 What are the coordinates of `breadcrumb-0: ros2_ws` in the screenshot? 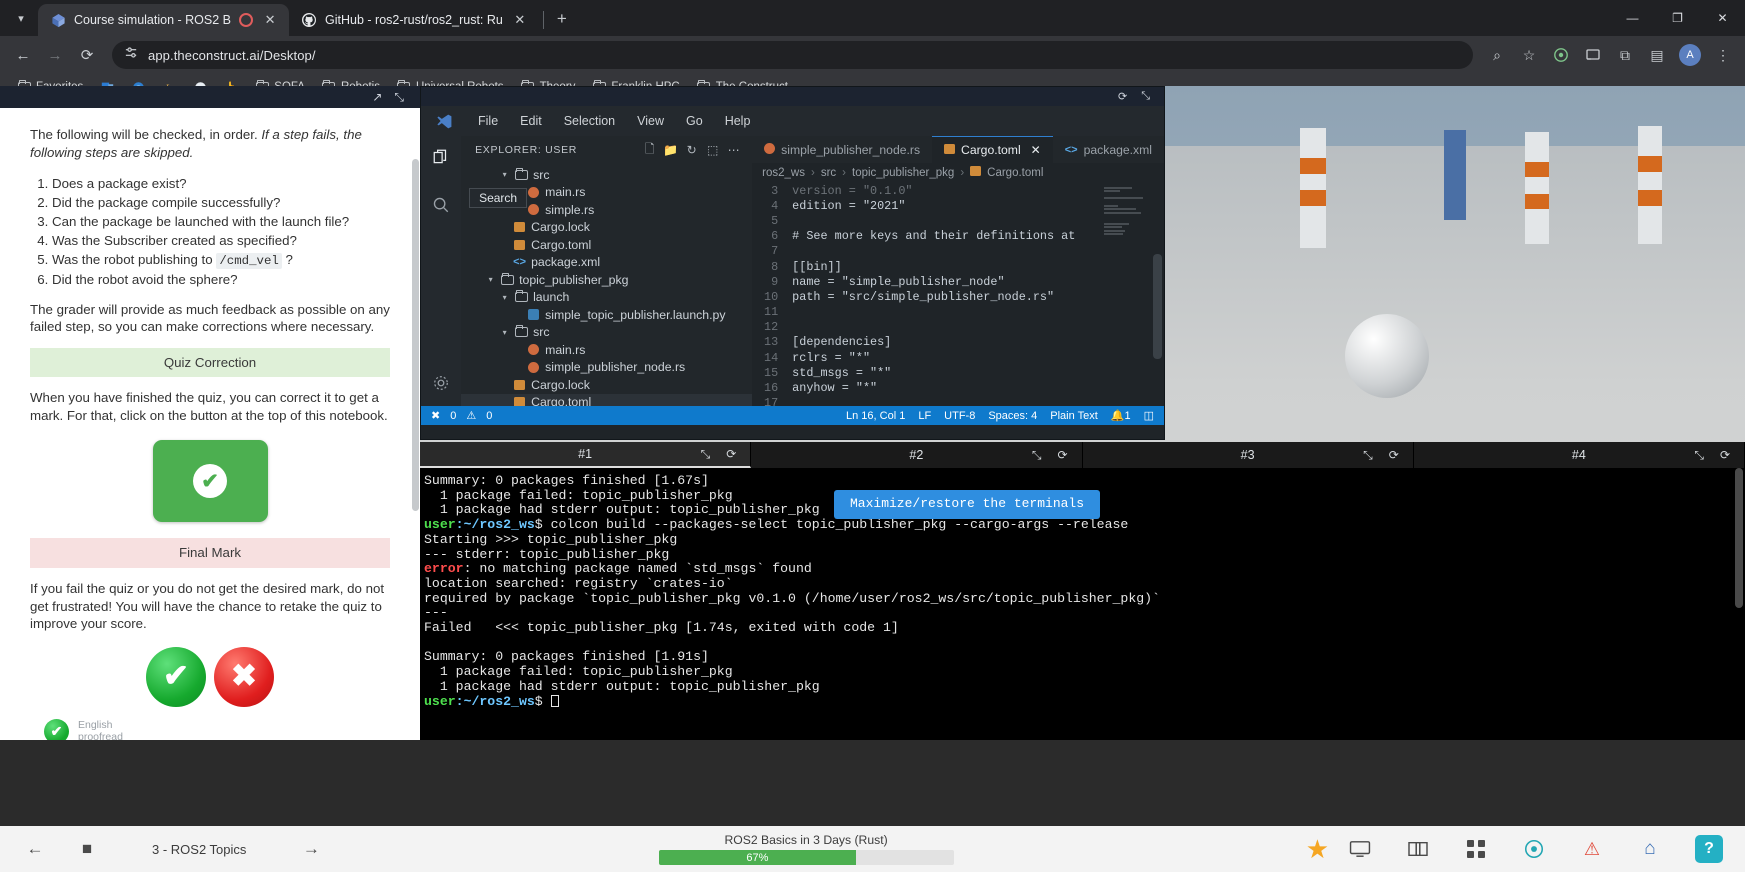 It's located at (783, 173).